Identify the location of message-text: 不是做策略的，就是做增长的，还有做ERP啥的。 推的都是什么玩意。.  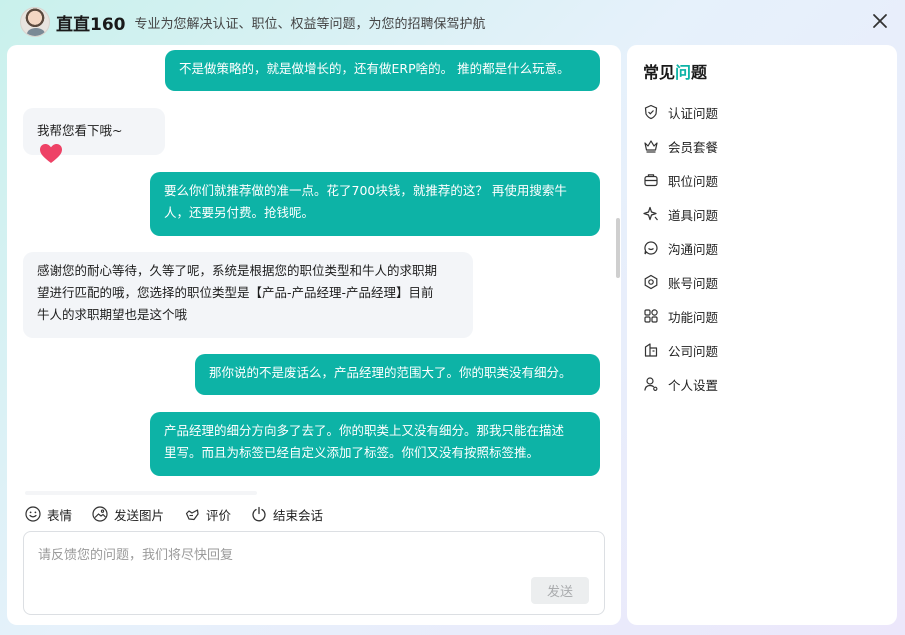
(374, 68).